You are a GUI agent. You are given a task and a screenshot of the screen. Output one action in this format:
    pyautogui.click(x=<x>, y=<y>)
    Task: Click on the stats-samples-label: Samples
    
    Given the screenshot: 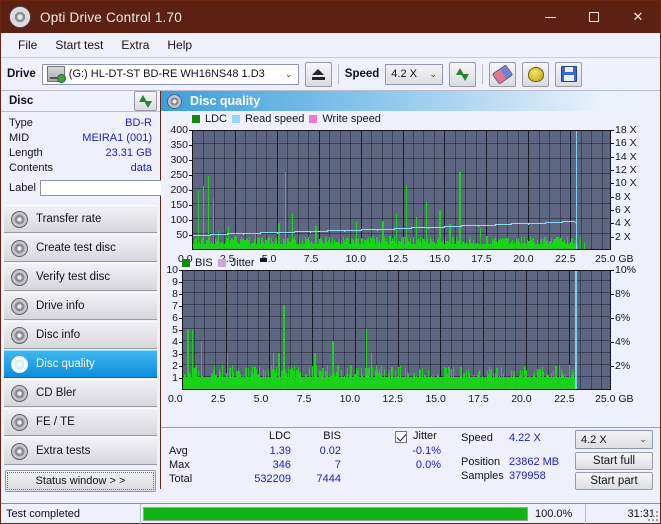 What is the action you would take?
    pyautogui.click(x=482, y=476)
    